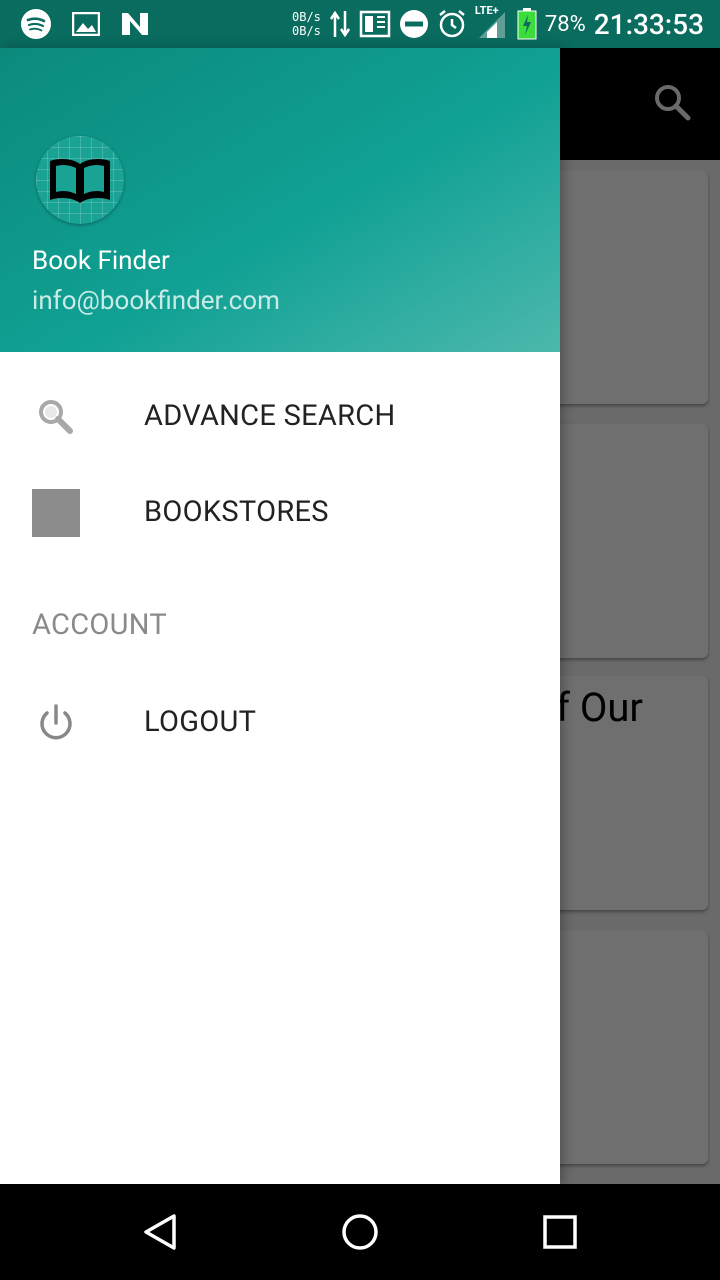  Describe the element at coordinates (492, 22) in the screenshot. I see `signal-icon: LTE+` at that location.